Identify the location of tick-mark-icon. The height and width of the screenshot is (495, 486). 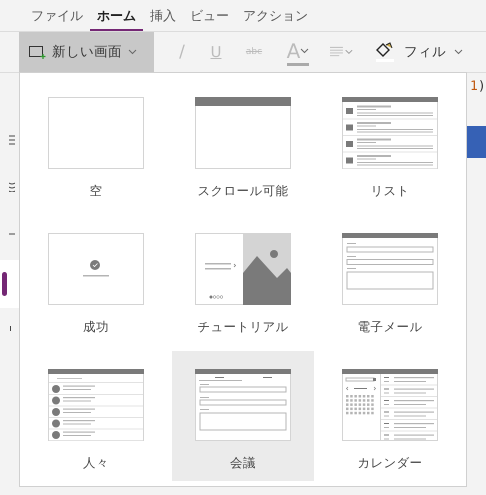
(10, 328).